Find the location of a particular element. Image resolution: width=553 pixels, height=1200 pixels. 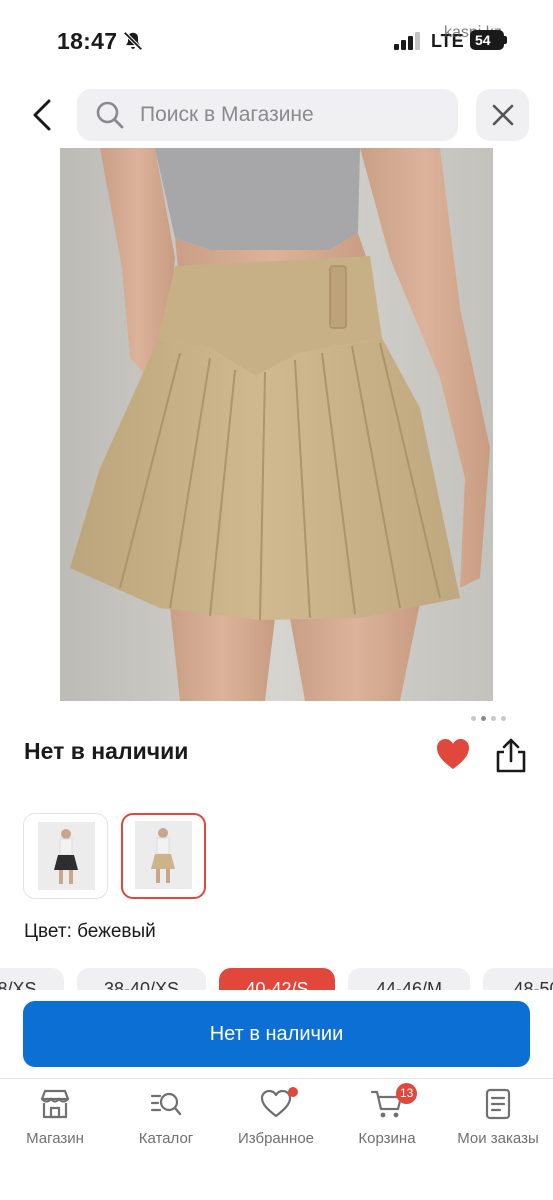

size-chip: 48-50/L is located at coordinates (518, 979).